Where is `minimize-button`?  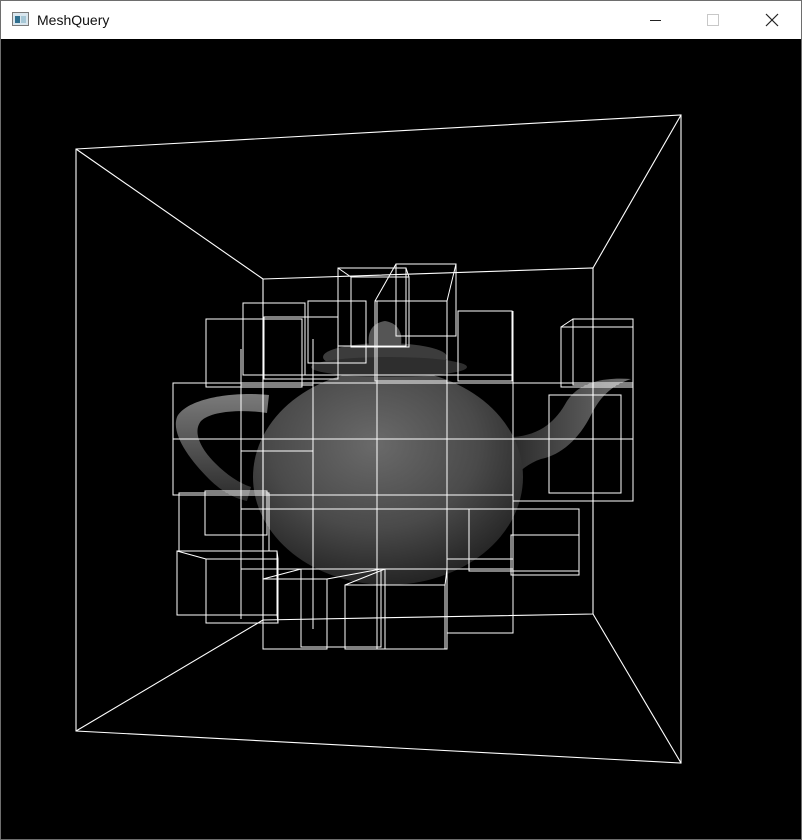 minimize-button is located at coordinates (656, 20).